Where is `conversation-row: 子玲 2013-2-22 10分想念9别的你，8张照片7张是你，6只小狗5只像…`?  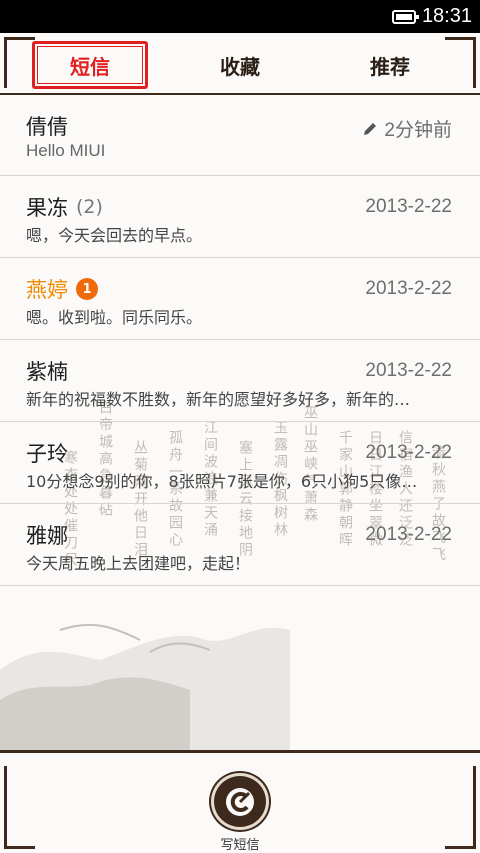 conversation-row: 子玲 2013-2-22 10分想念9别的你，8张照片7张是你，6只小狗5只像… is located at coordinates (240, 463).